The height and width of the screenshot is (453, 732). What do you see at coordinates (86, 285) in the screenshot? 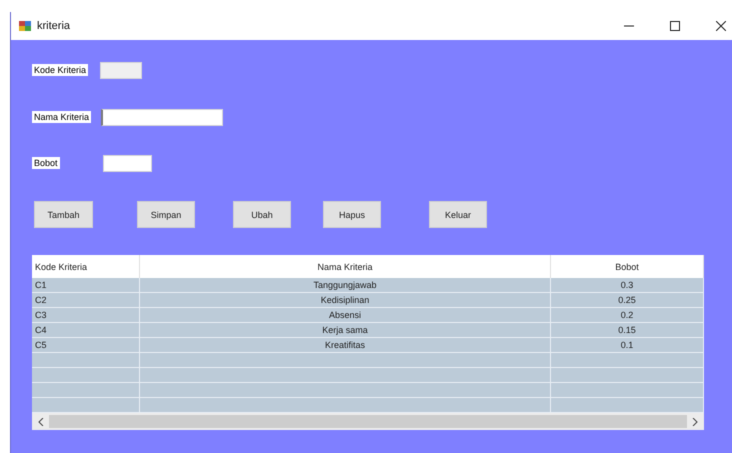
I see `table-cell: C1` at bounding box center [86, 285].